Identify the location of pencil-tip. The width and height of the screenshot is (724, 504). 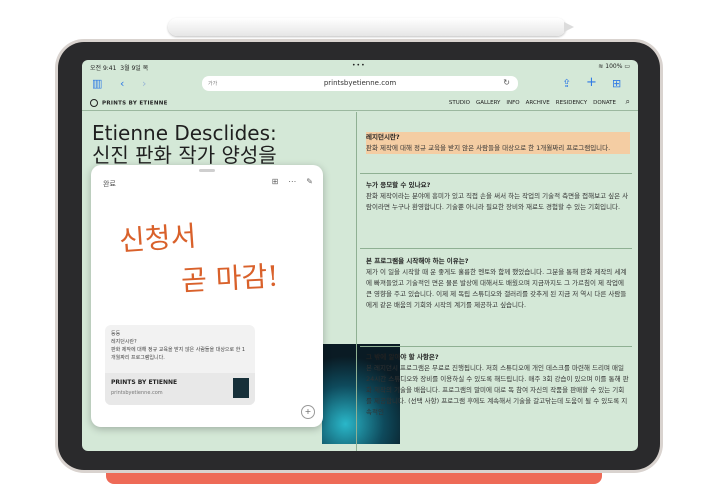
(569, 27).